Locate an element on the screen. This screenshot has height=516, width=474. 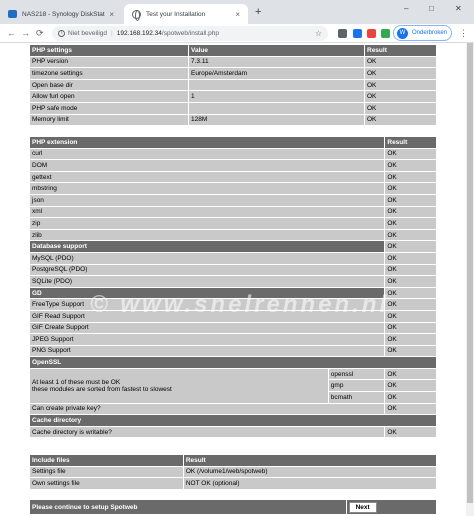
section-header-database: Database support OK is located at coordinates (233, 246).